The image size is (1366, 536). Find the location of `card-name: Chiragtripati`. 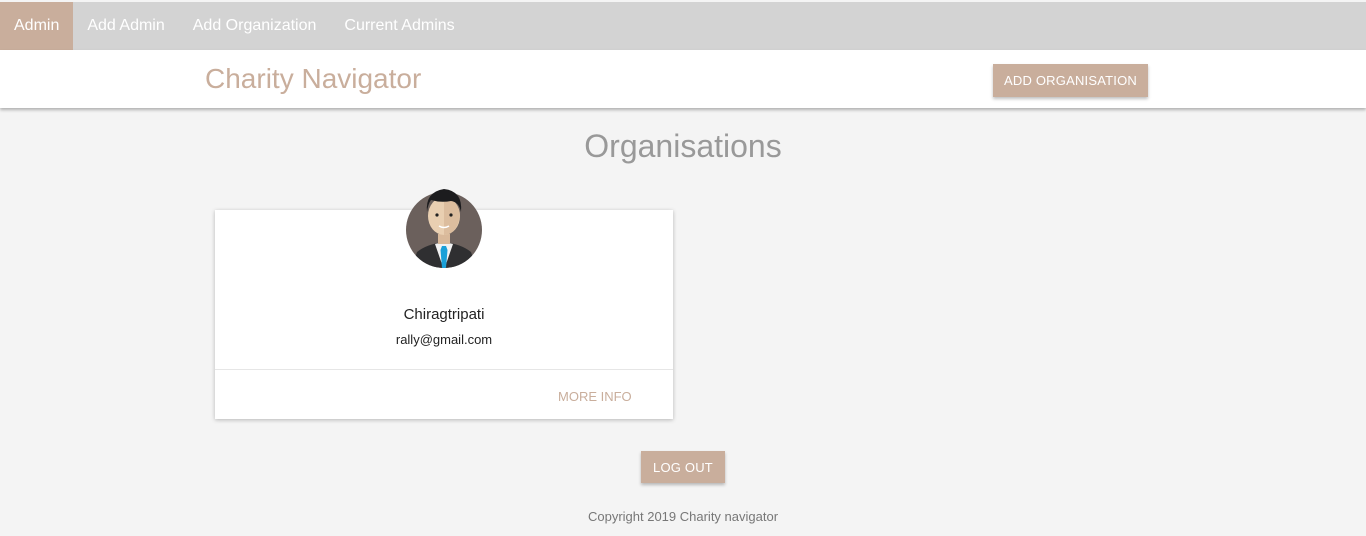

card-name: Chiragtripati is located at coordinates (444, 314).